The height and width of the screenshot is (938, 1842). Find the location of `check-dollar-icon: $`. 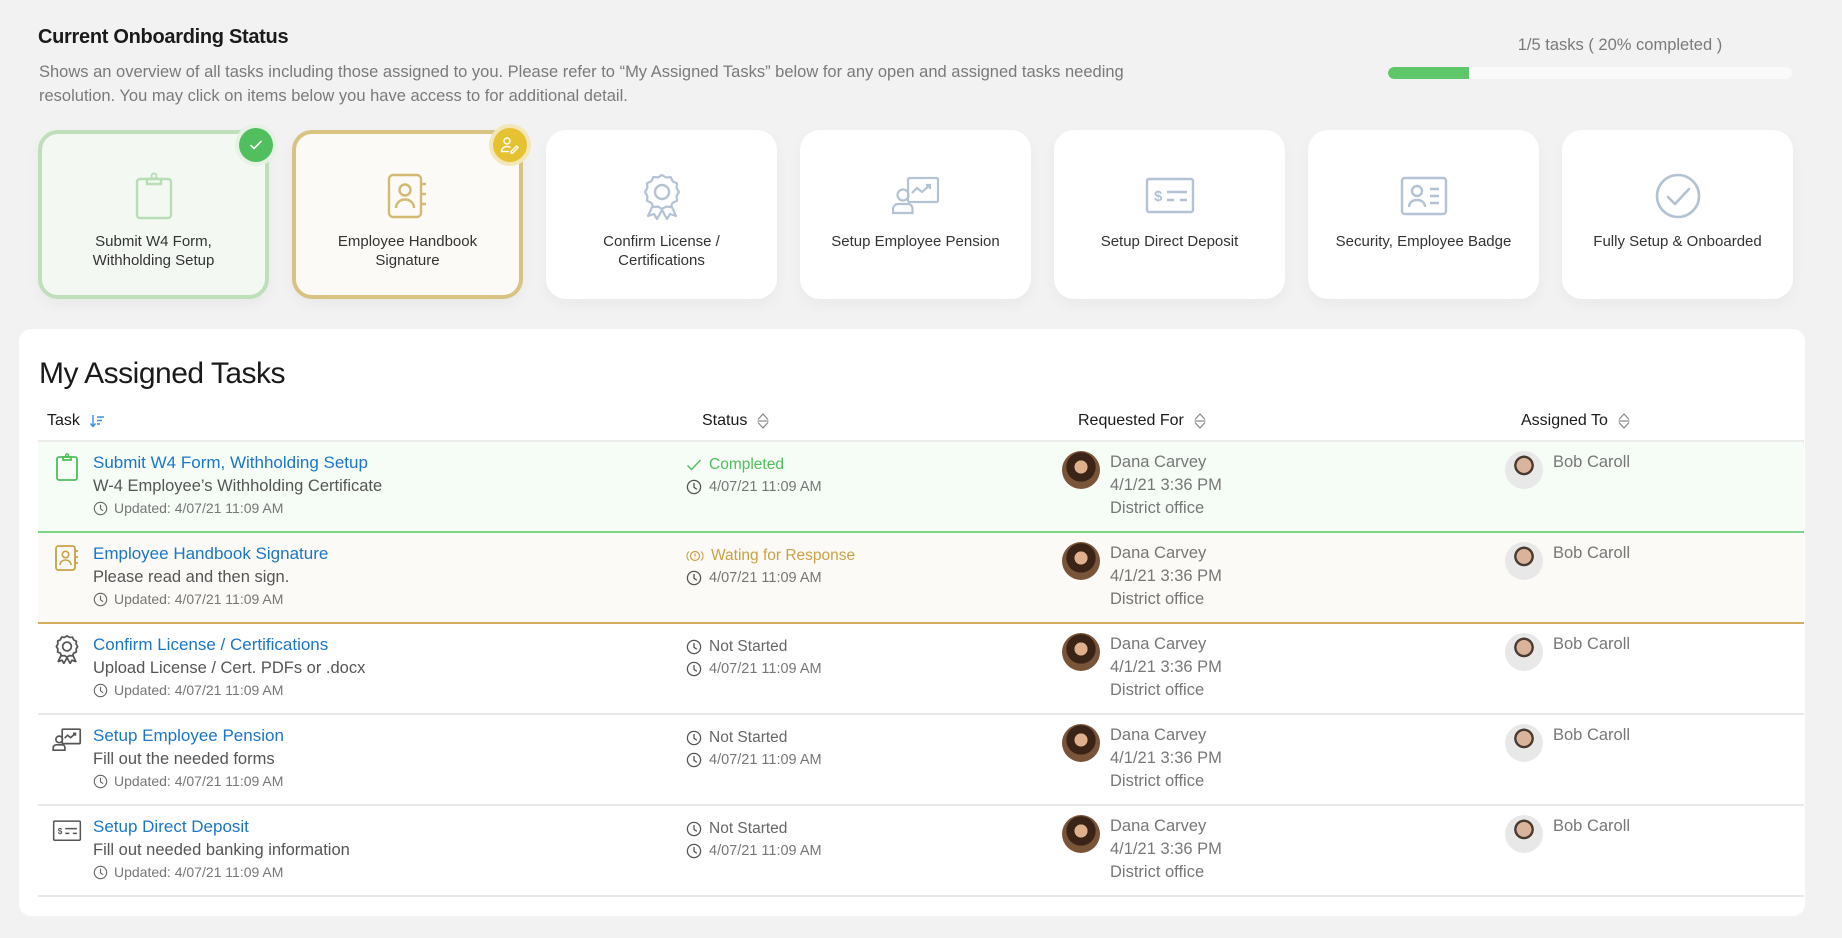

check-dollar-icon: $ is located at coordinates (1169, 195).